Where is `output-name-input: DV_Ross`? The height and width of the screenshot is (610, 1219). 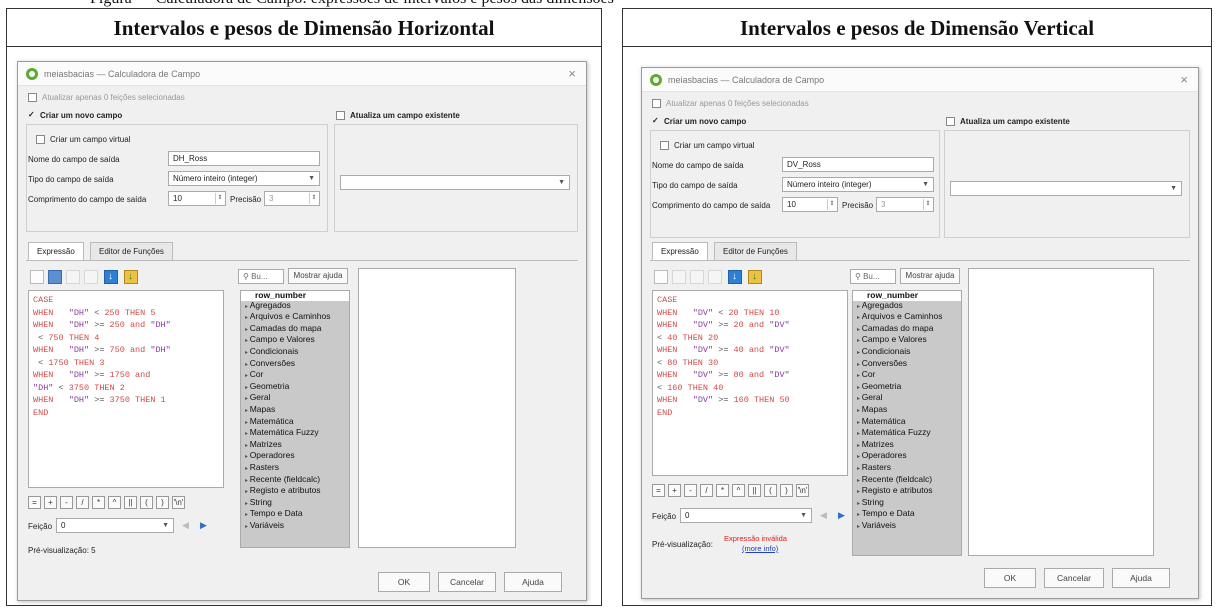 output-name-input: DV_Ross is located at coordinates (858, 164).